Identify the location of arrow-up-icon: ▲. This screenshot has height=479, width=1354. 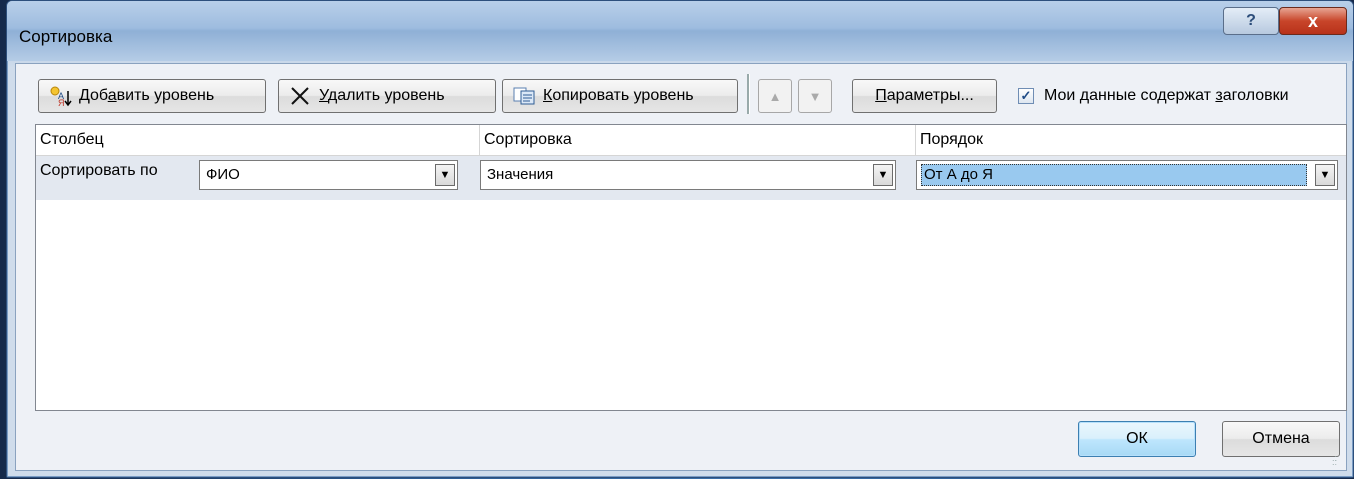
(775, 96).